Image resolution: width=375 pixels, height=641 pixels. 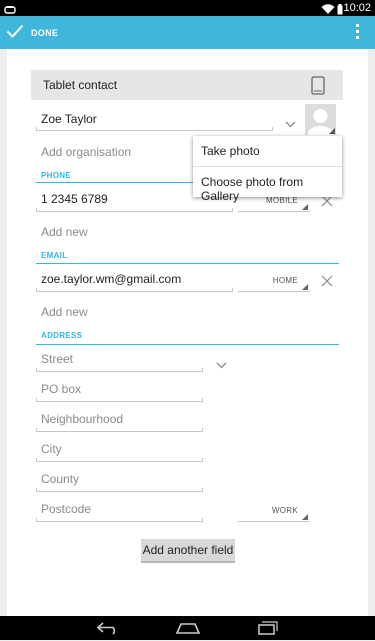 I want to click on add-new-email: Add new, so click(x=64, y=312).